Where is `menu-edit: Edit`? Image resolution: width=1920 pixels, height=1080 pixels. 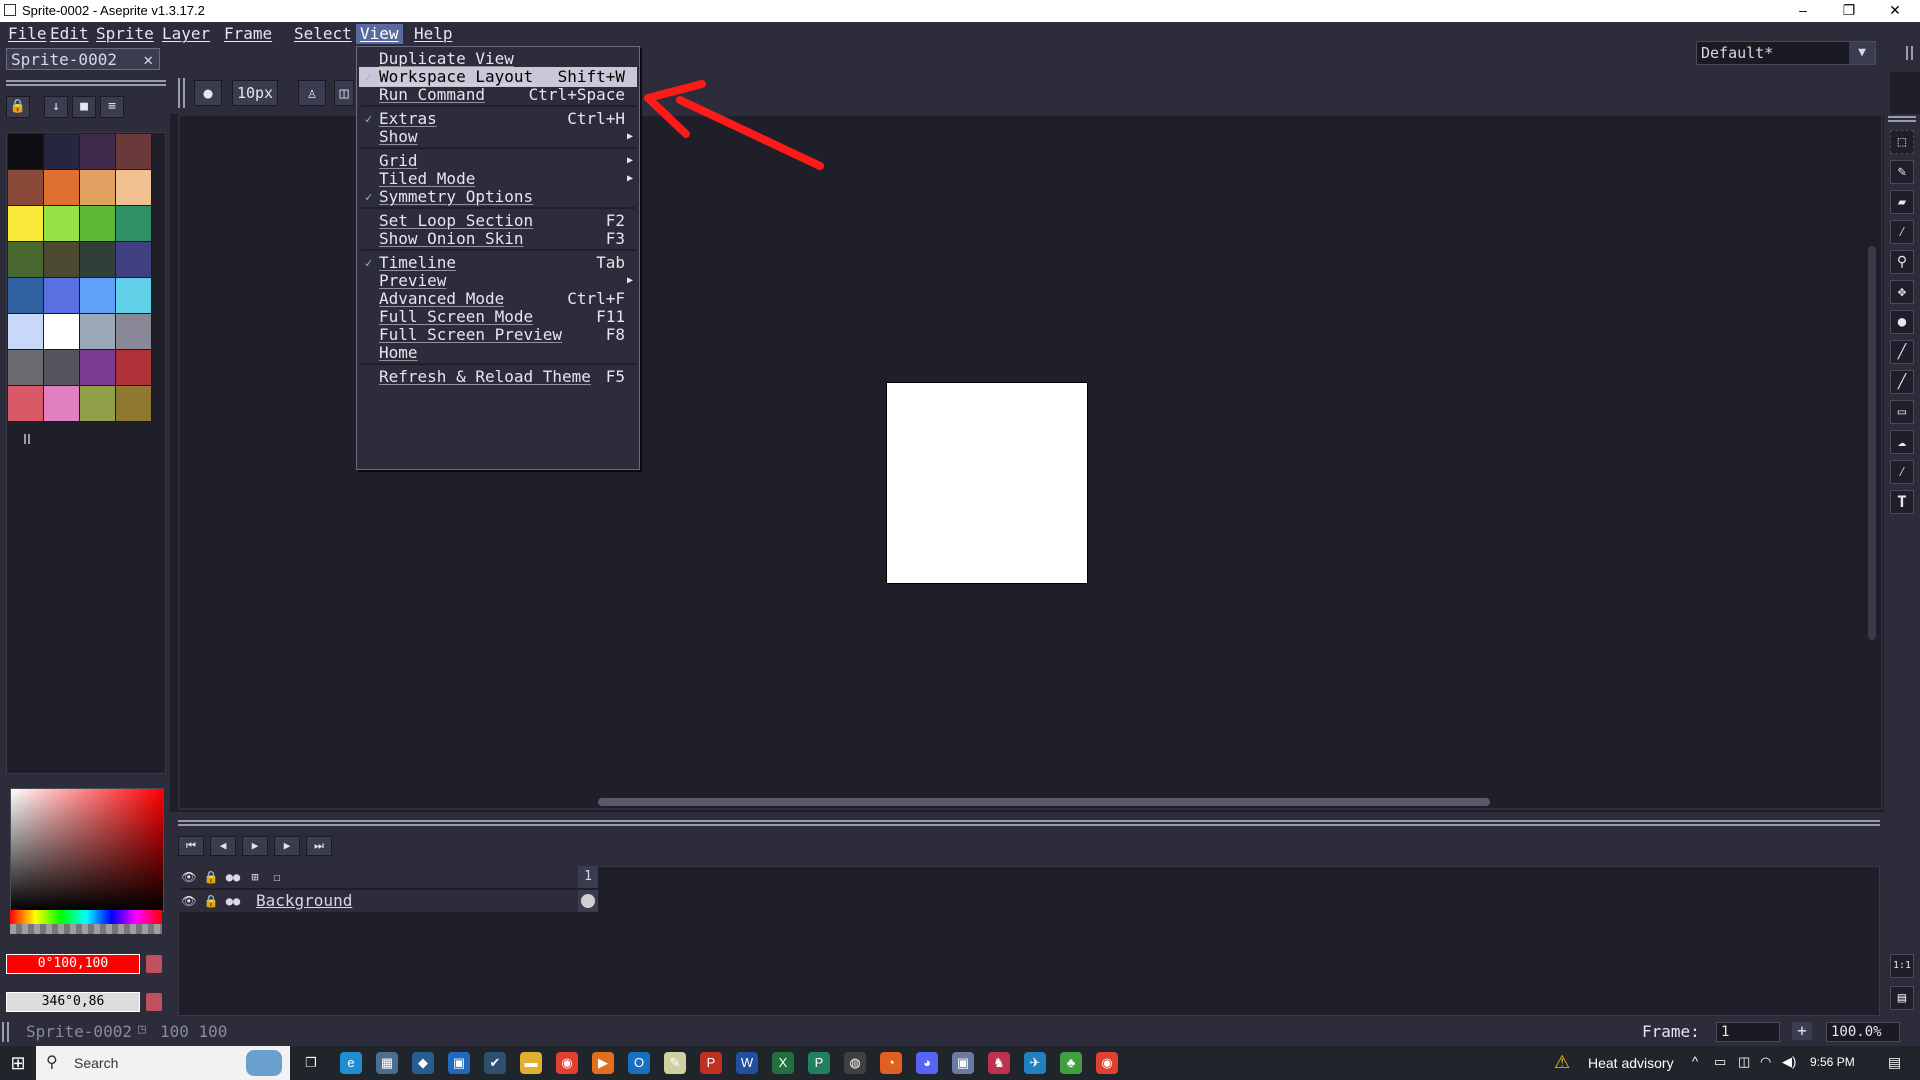
menu-edit: Edit is located at coordinates (69, 34).